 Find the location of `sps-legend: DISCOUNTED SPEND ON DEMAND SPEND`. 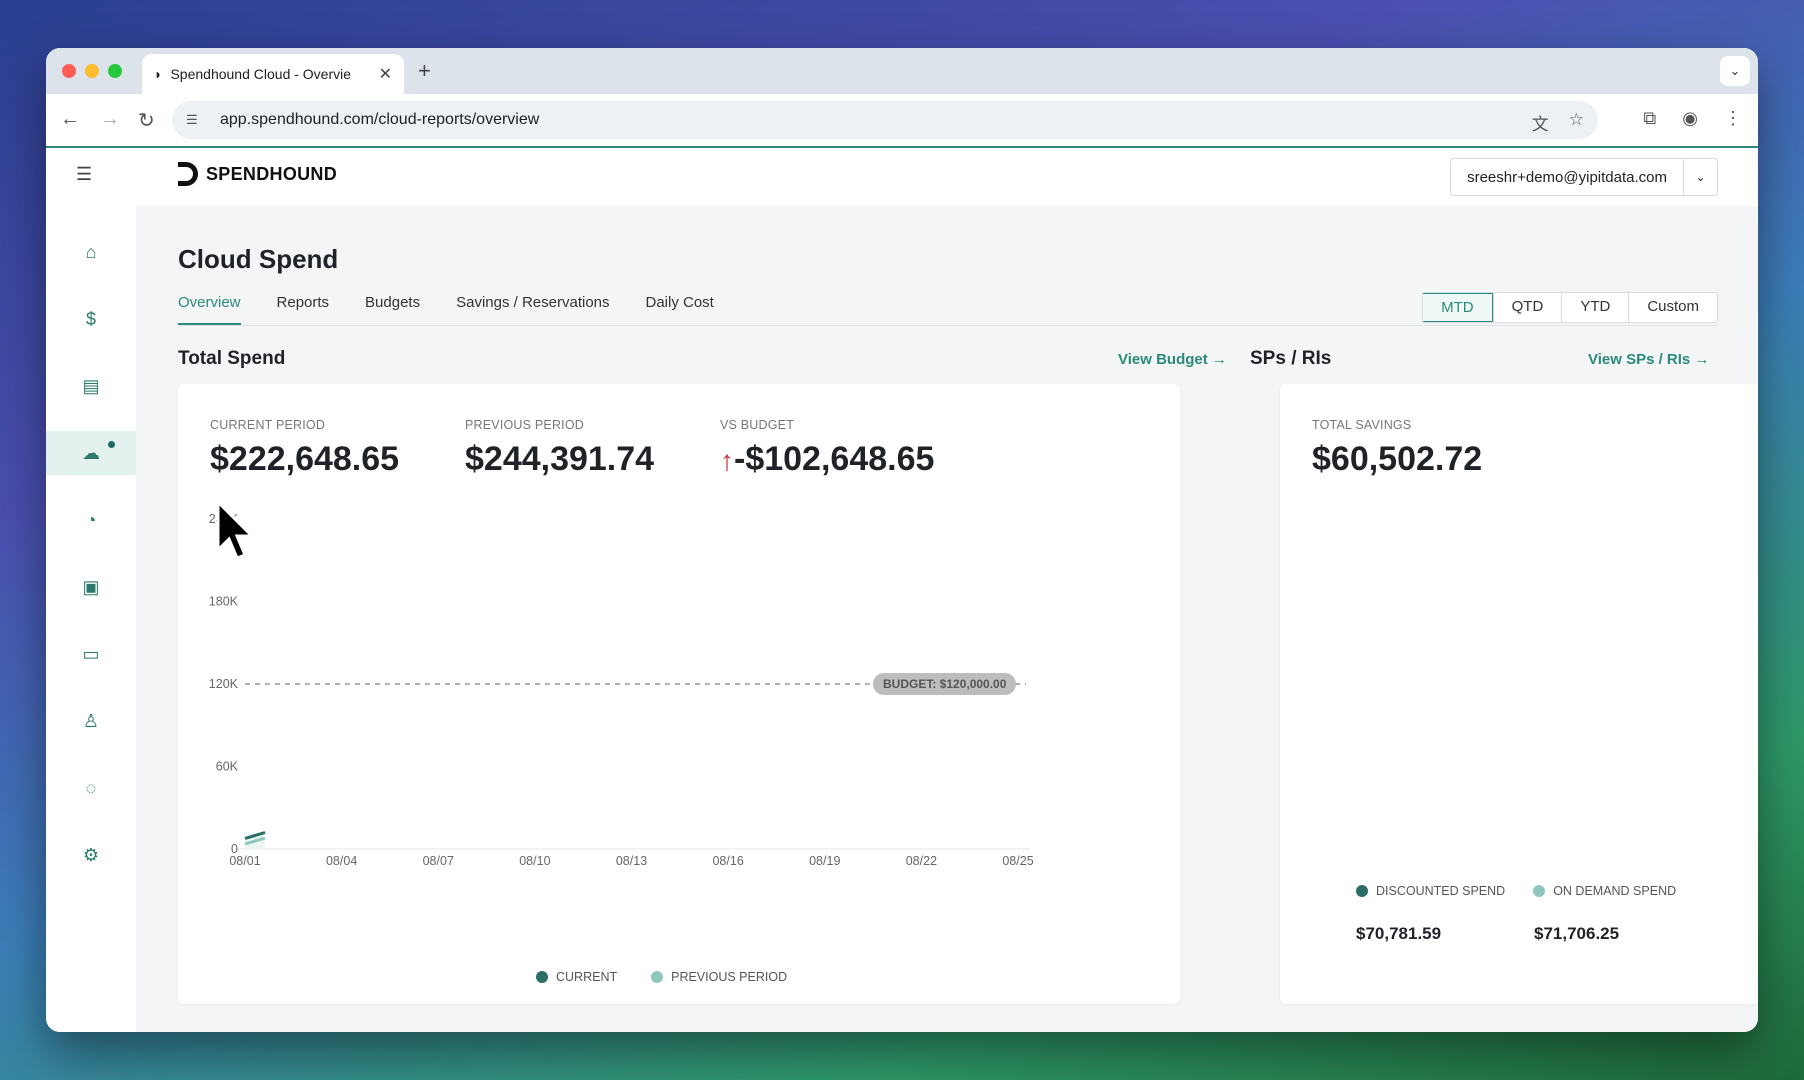

sps-legend: DISCOUNTED SPEND ON DEMAND SPEND is located at coordinates (1516, 891).